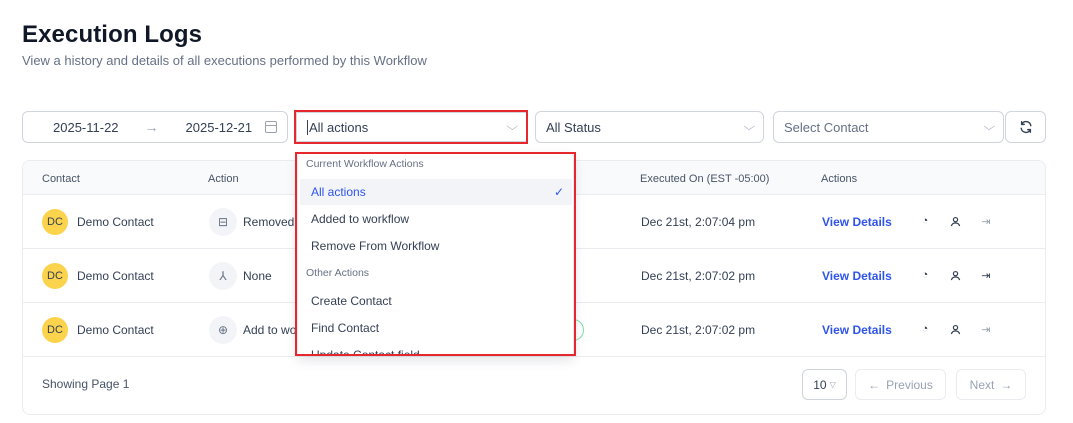  Describe the element at coordinates (411, 127) in the screenshot. I see `action-filter-select: All actions ⌵` at that location.